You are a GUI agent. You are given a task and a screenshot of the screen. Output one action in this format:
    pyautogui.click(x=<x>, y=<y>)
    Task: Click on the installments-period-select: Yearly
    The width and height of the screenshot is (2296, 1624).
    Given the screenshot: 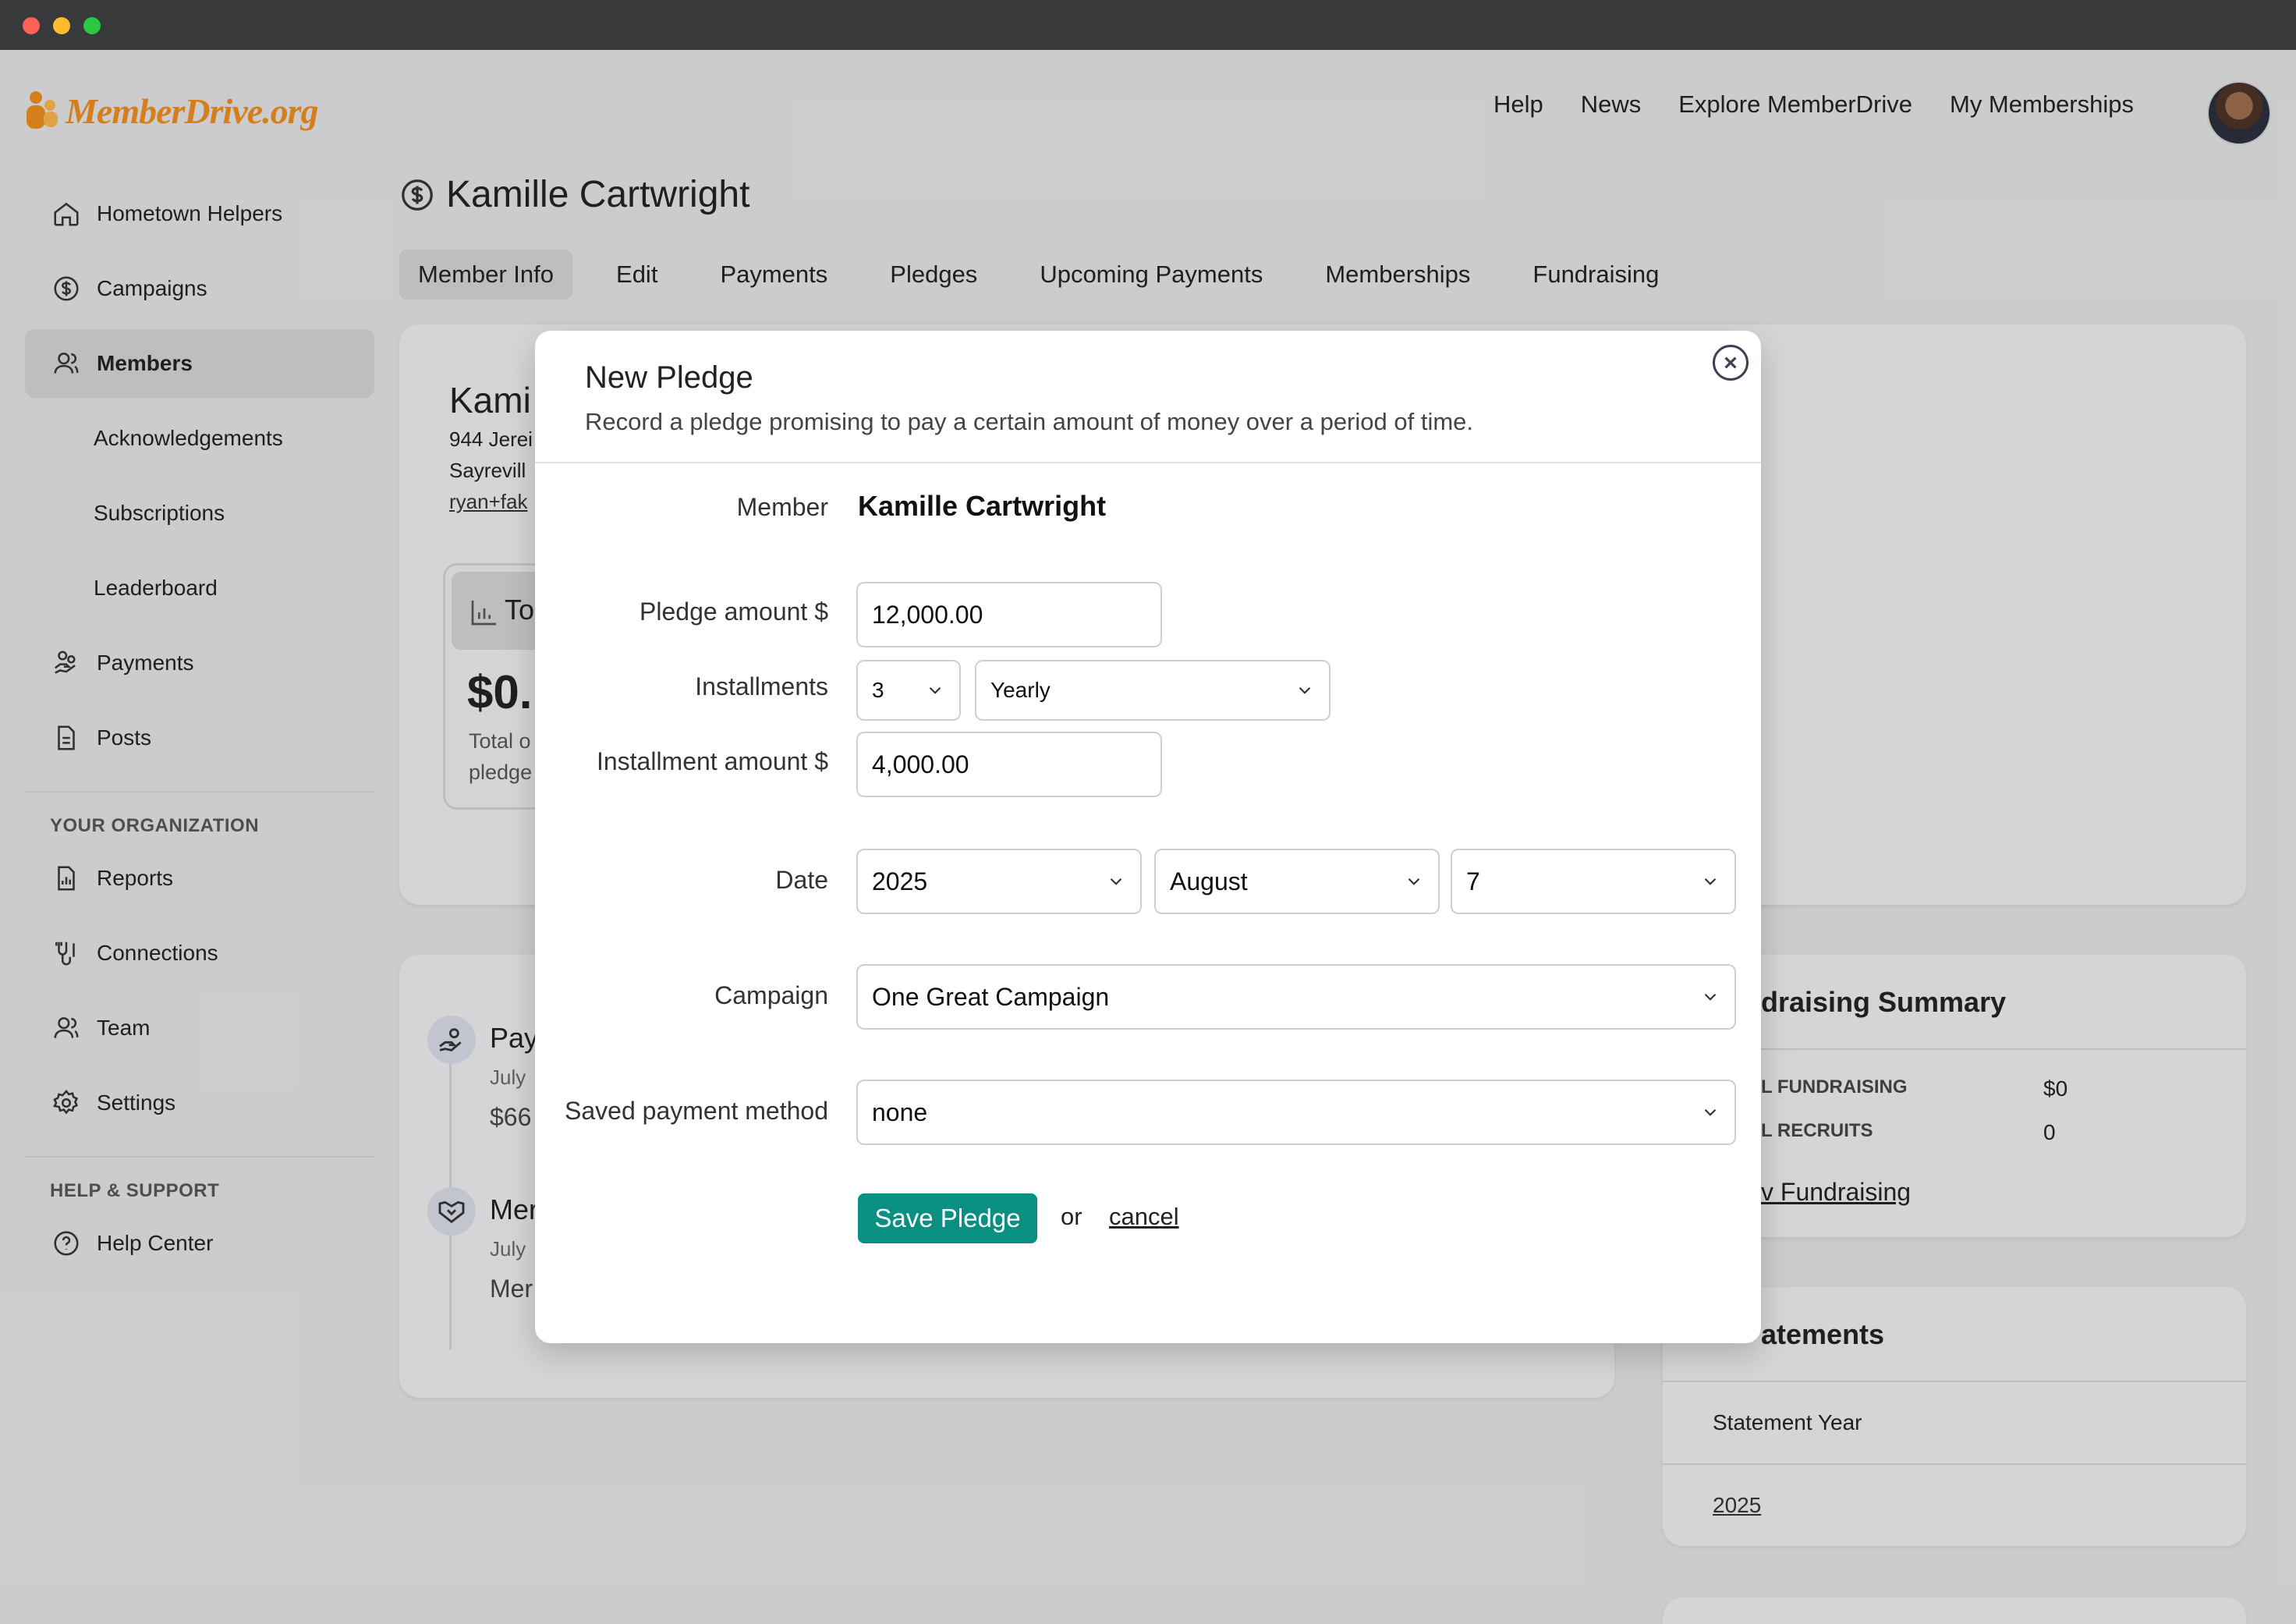 What is the action you would take?
    pyautogui.click(x=1152, y=690)
    